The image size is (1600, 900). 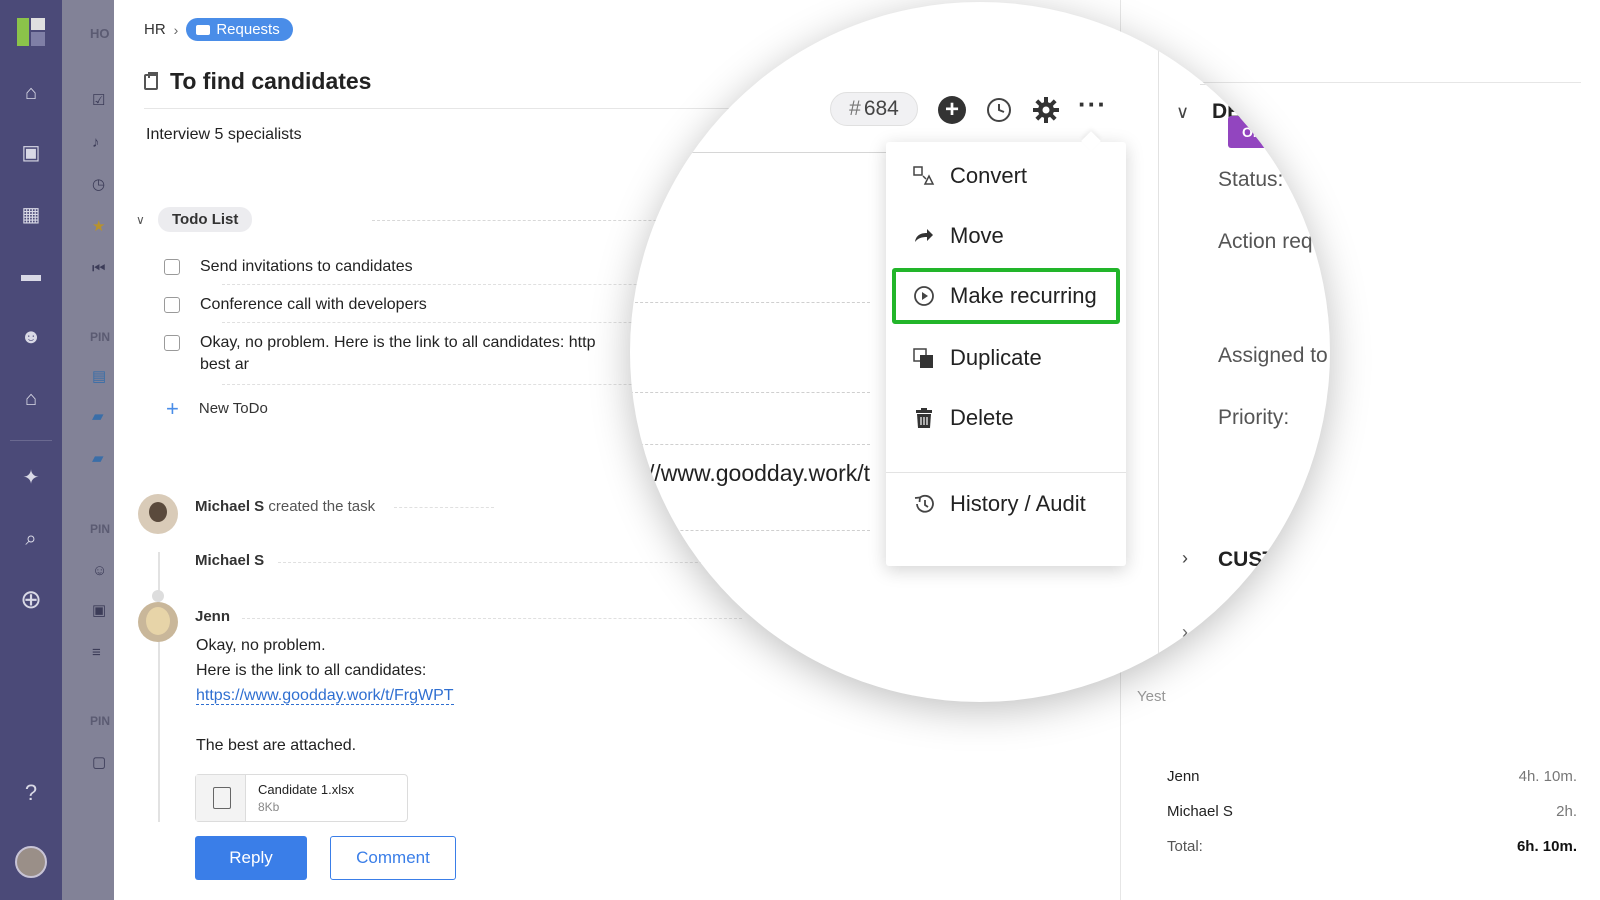 What do you see at coordinates (31, 32) in the screenshot?
I see `app-logo` at bounding box center [31, 32].